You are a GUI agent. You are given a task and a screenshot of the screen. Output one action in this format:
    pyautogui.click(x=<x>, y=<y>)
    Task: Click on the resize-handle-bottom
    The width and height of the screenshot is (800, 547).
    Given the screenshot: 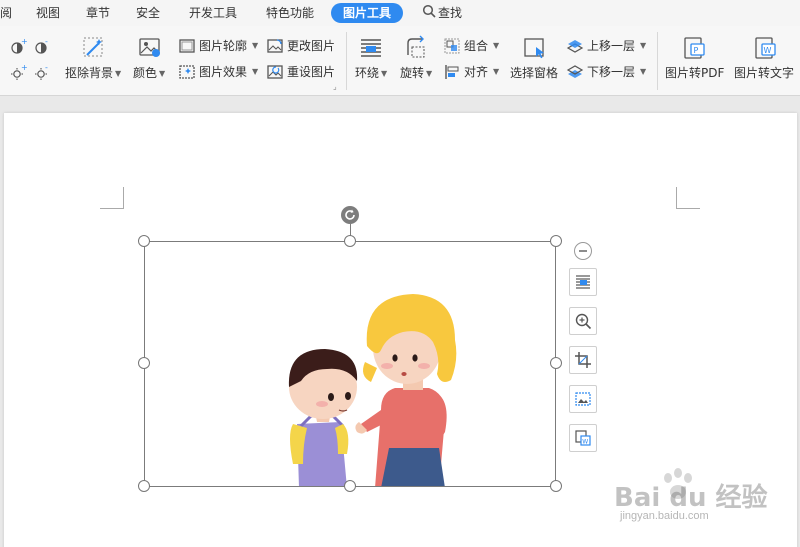 What is the action you would take?
    pyautogui.click(x=350, y=486)
    